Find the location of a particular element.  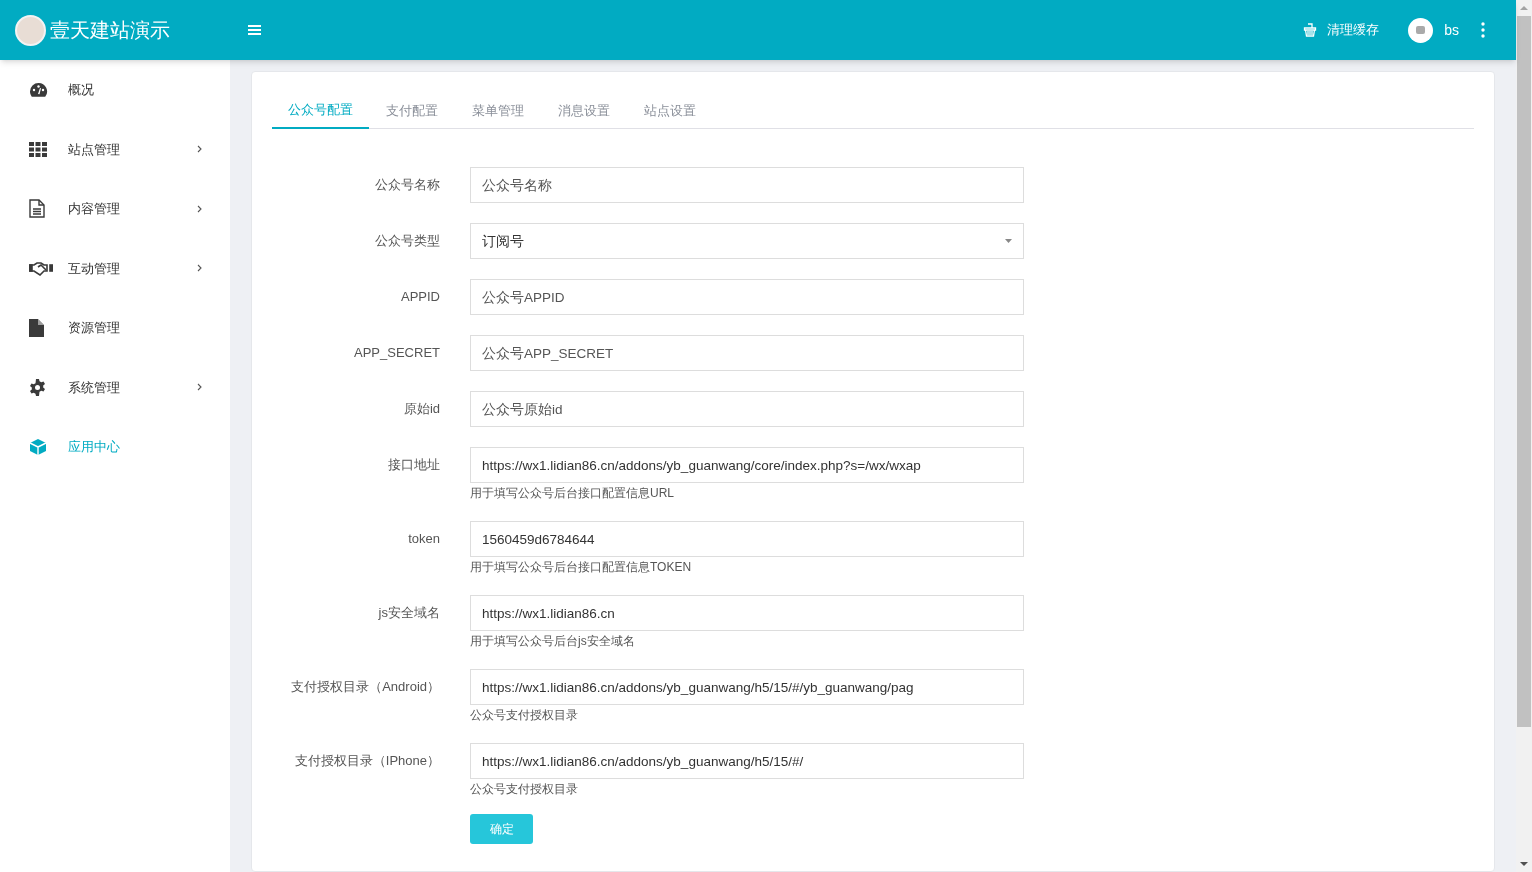

cube-icon is located at coordinates (38, 446).